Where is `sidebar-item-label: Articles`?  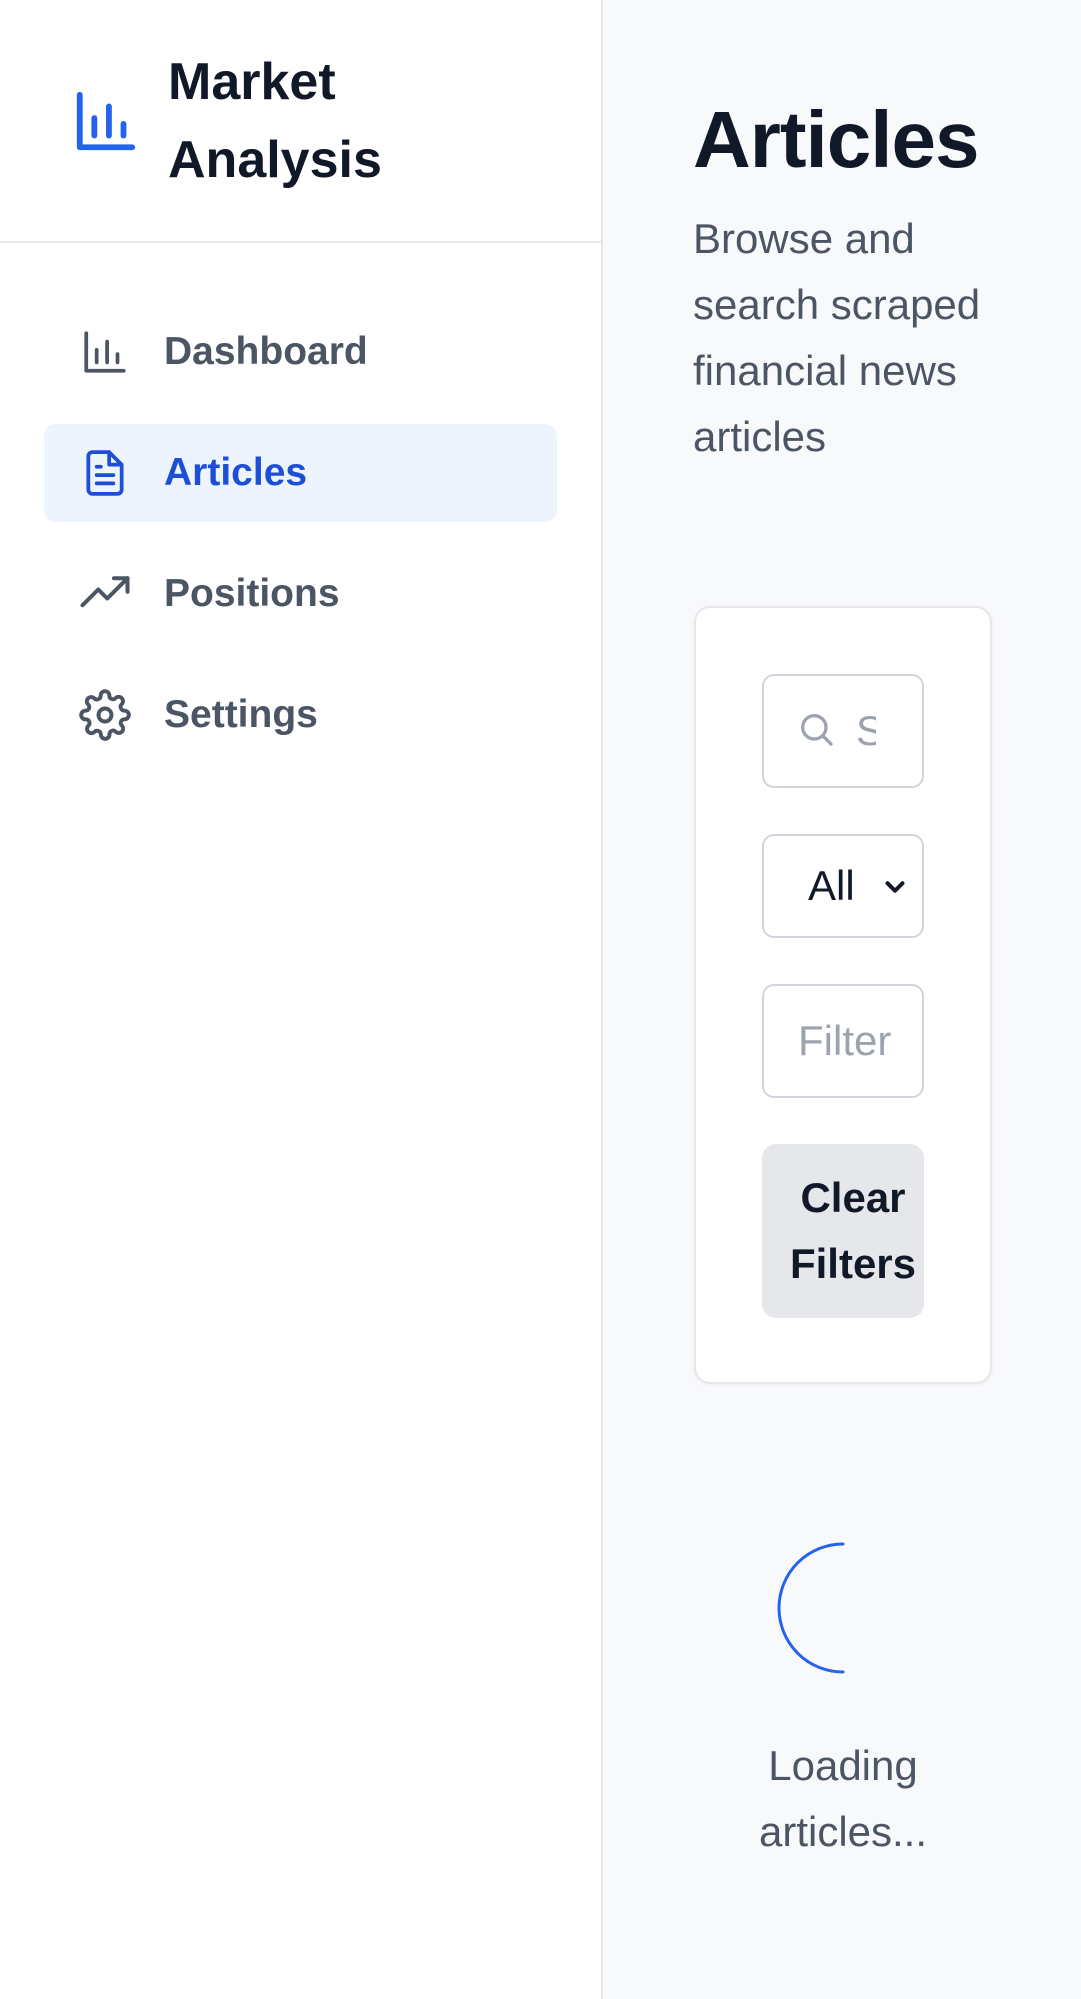
sidebar-item-label: Articles is located at coordinates (236, 472).